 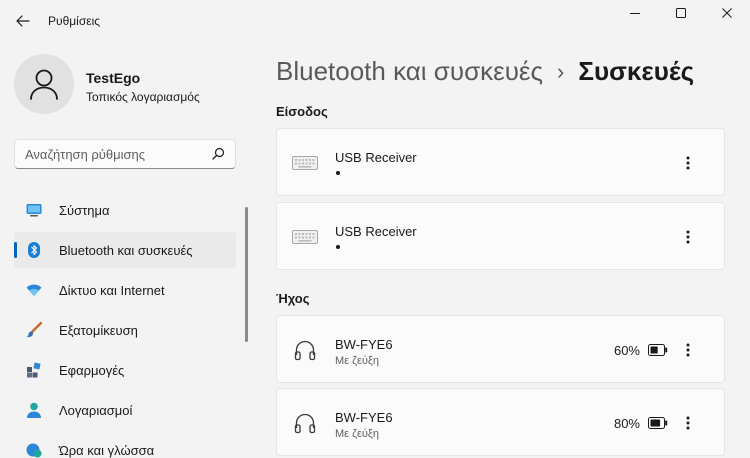 I want to click on sidebar-item-system: Σύστημα, so click(x=125, y=210).